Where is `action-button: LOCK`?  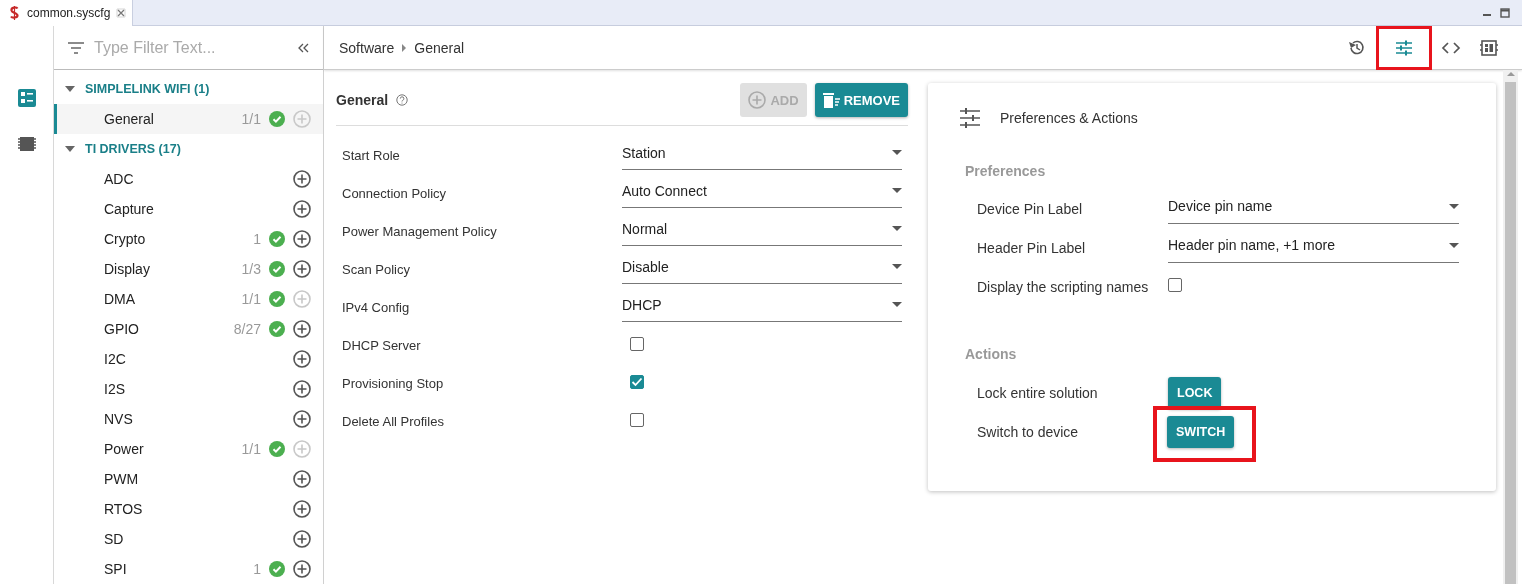 action-button: LOCK is located at coordinates (1195, 393).